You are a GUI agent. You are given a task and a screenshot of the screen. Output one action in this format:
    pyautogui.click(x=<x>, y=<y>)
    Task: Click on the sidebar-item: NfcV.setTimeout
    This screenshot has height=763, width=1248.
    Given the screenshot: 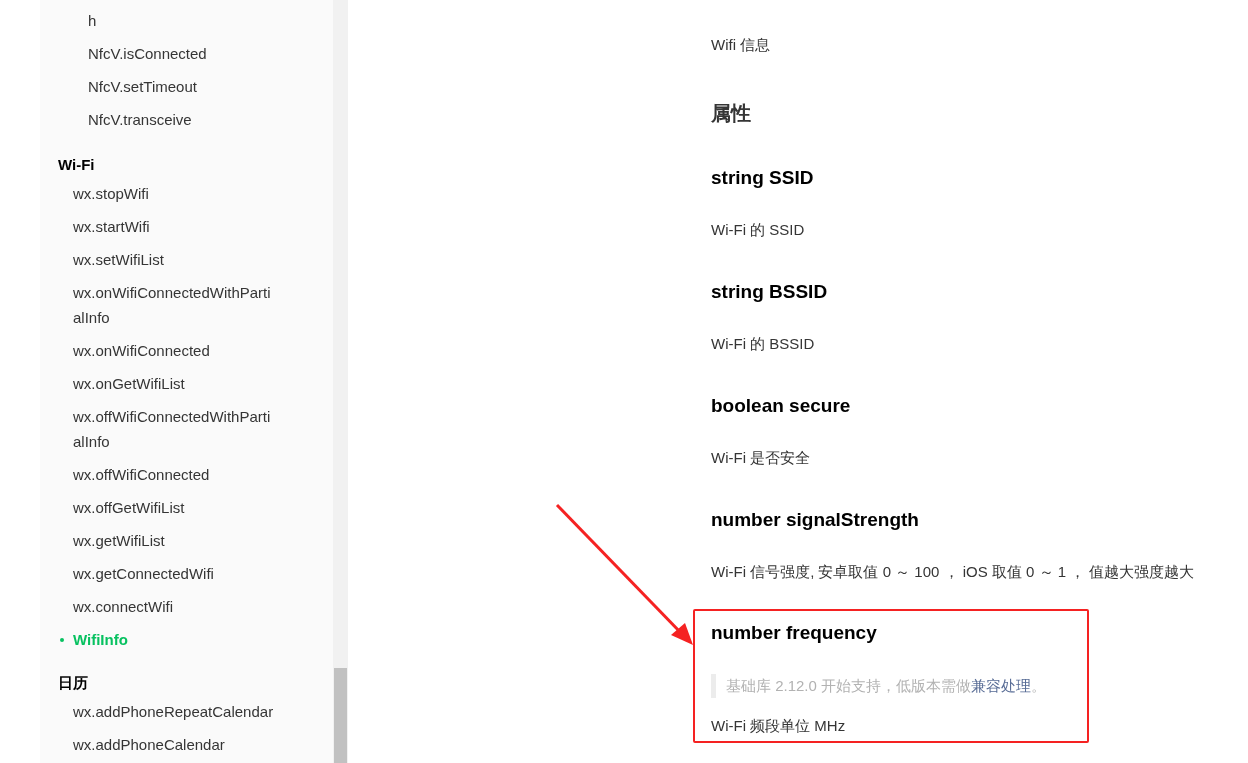 What is the action you would take?
    pyautogui.click(x=189, y=86)
    